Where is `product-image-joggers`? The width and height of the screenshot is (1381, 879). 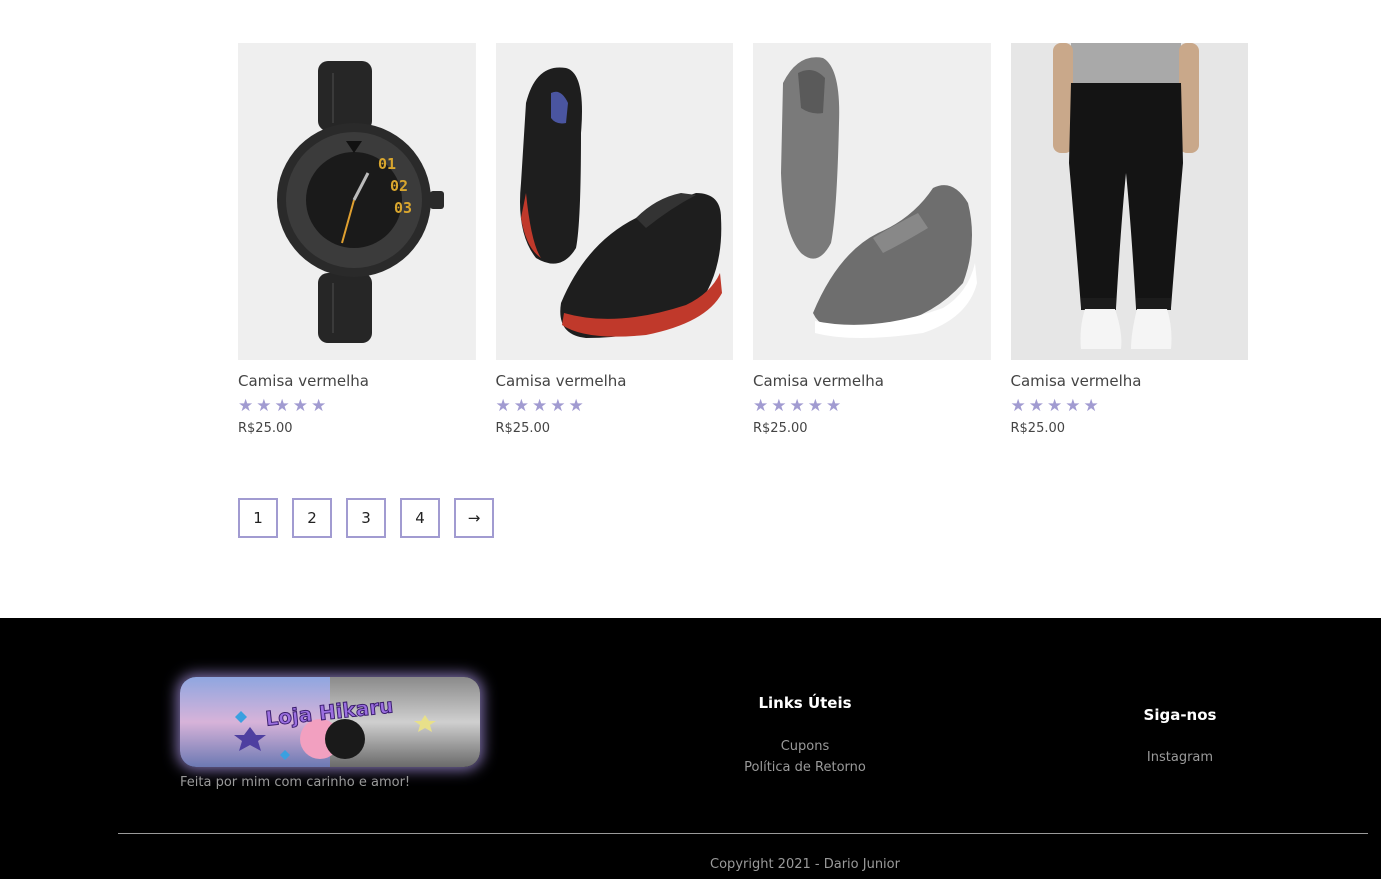
product-image-joggers is located at coordinates (1129, 201).